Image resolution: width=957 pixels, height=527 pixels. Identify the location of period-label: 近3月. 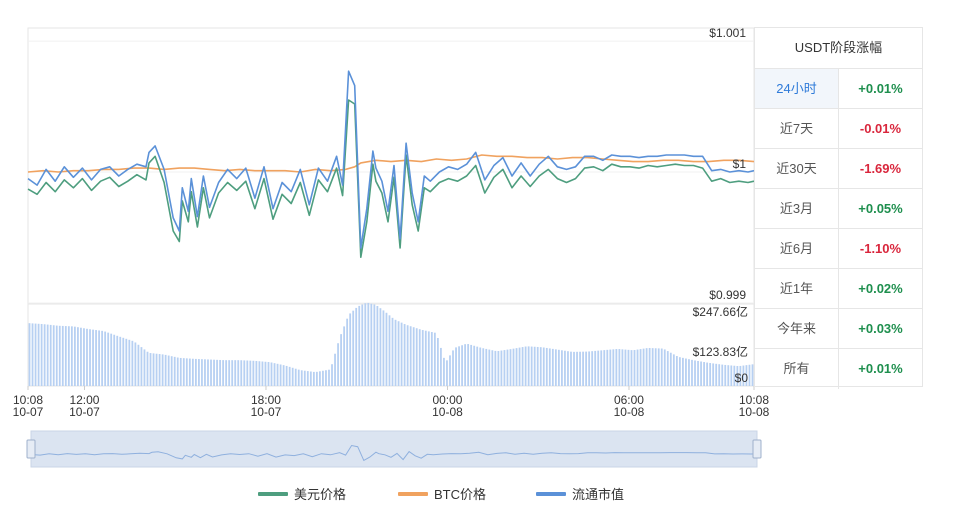
(797, 208).